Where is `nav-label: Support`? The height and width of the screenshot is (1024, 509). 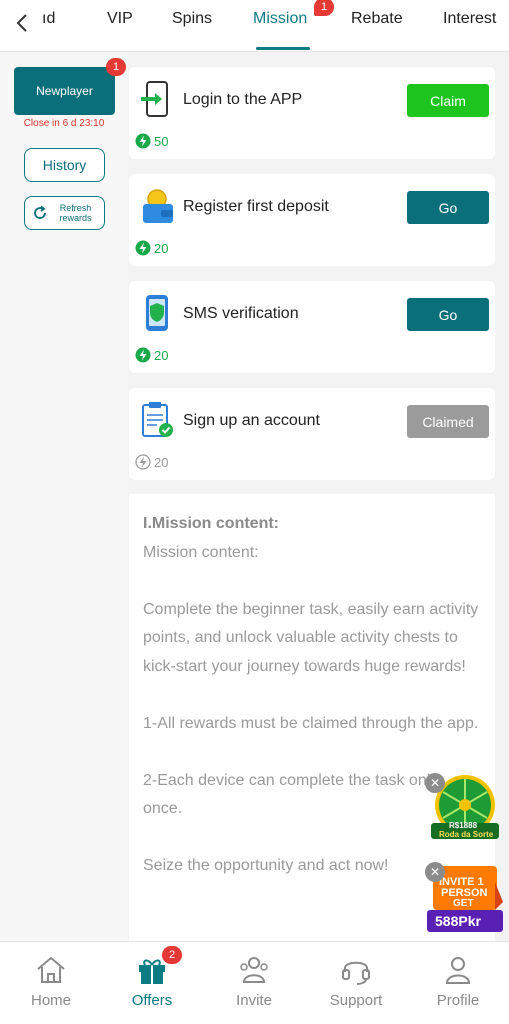 nav-label: Support is located at coordinates (356, 1000).